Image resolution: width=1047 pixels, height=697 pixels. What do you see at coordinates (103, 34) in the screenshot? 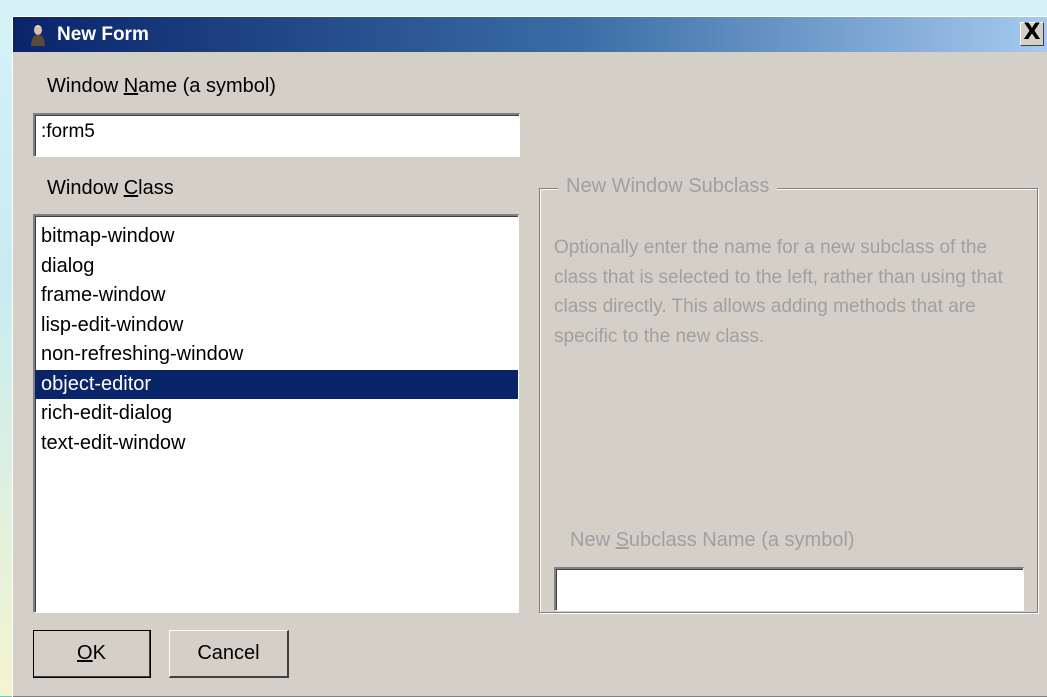
I see `window-title: New Form` at bounding box center [103, 34].